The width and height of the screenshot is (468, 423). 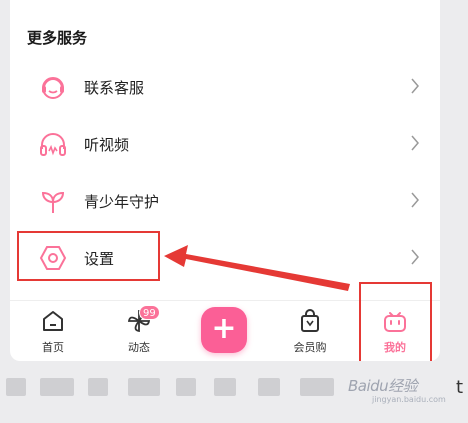 What do you see at coordinates (107, 145) in the screenshot?
I see `menu-item-label: 听视频` at bounding box center [107, 145].